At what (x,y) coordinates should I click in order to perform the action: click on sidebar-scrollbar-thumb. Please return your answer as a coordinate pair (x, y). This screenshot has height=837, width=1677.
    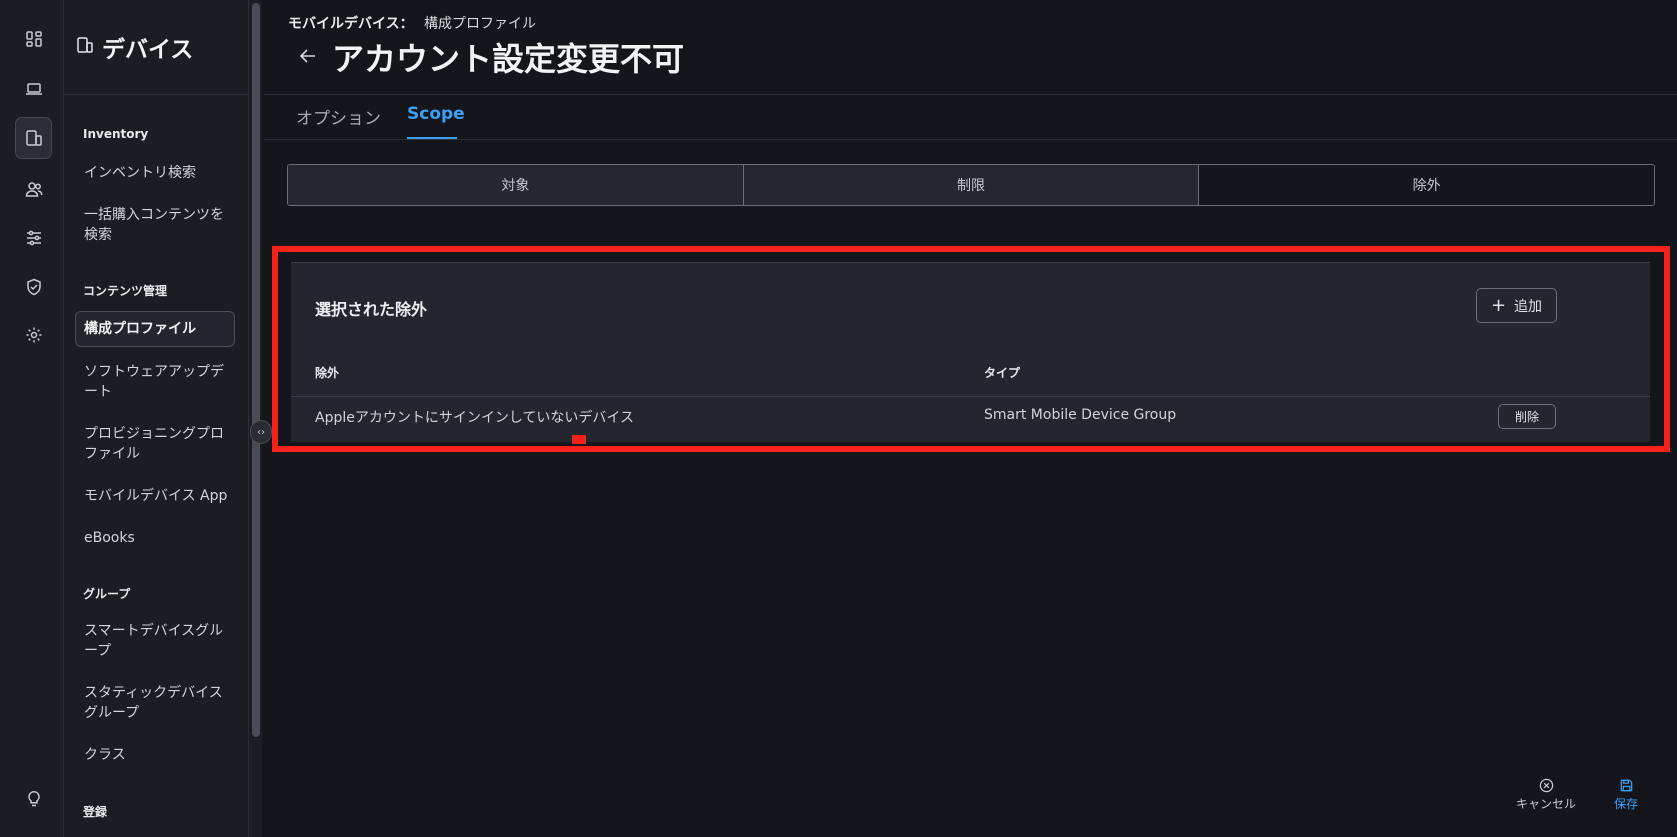
    Looking at the image, I should click on (256, 370).